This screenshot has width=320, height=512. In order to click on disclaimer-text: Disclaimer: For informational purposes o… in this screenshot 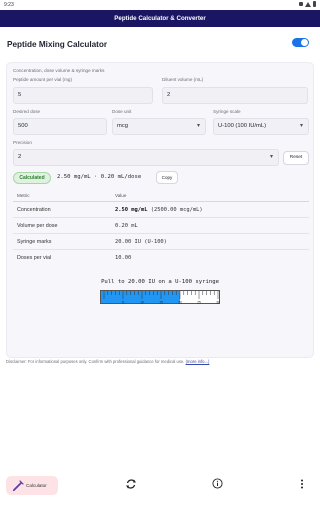, I will do `click(95, 361)`.